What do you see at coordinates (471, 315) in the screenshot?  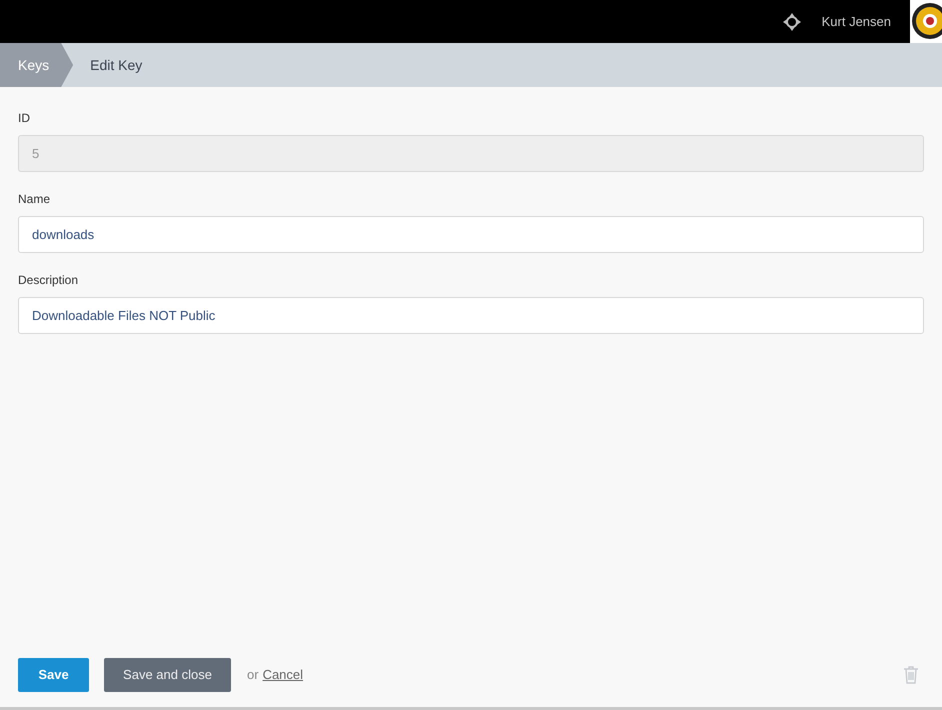 I see `input-field: Downloadable Files NOT Public` at bounding box center [471, 315].